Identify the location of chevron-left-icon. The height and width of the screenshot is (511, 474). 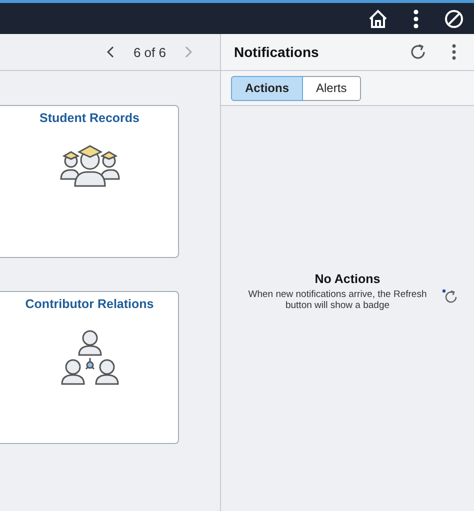
(111, 52).